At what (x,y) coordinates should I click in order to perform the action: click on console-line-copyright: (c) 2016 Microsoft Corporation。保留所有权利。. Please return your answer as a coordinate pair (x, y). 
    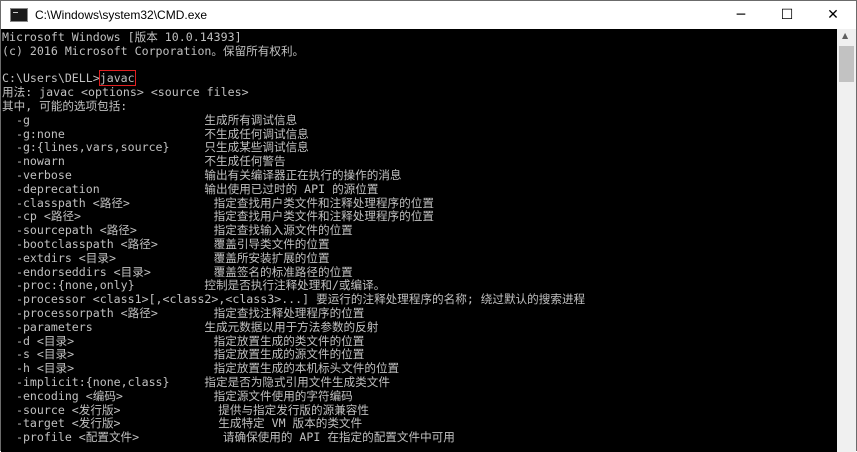
    Looking at the image, I should click on (153, 50).